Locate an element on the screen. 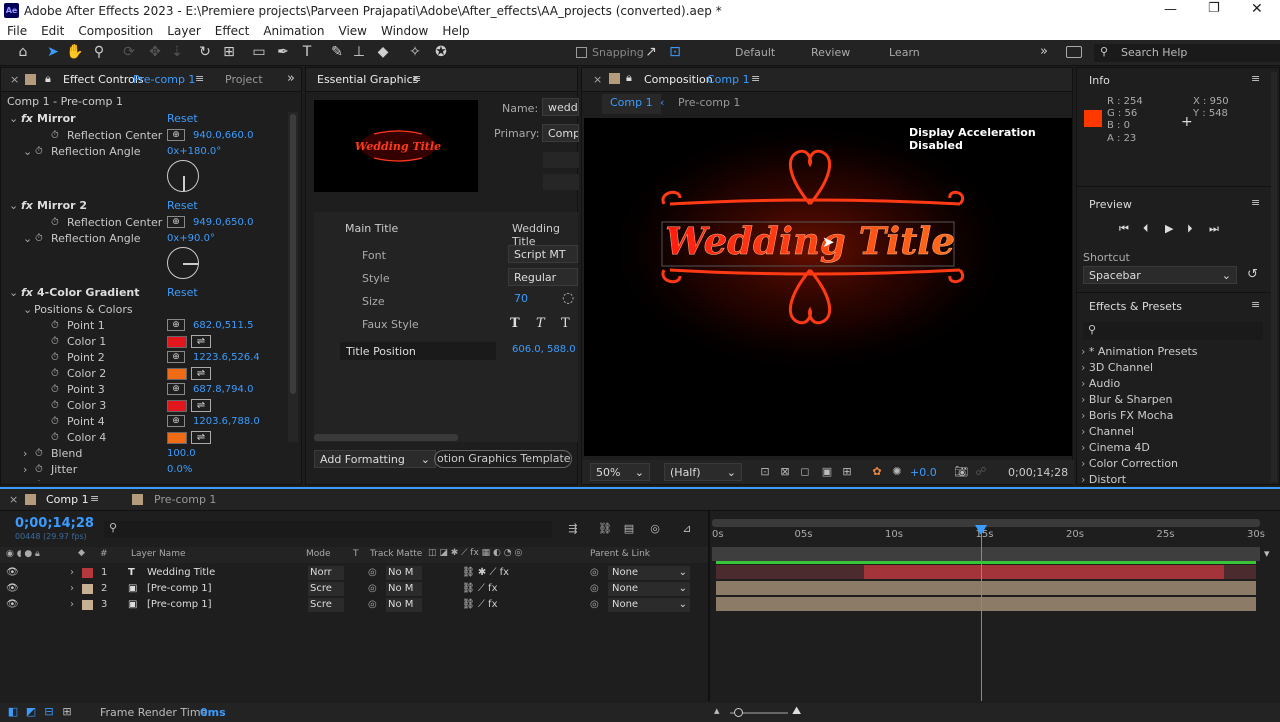  workspace-learn: Learn is located at coordinates (904, 52).